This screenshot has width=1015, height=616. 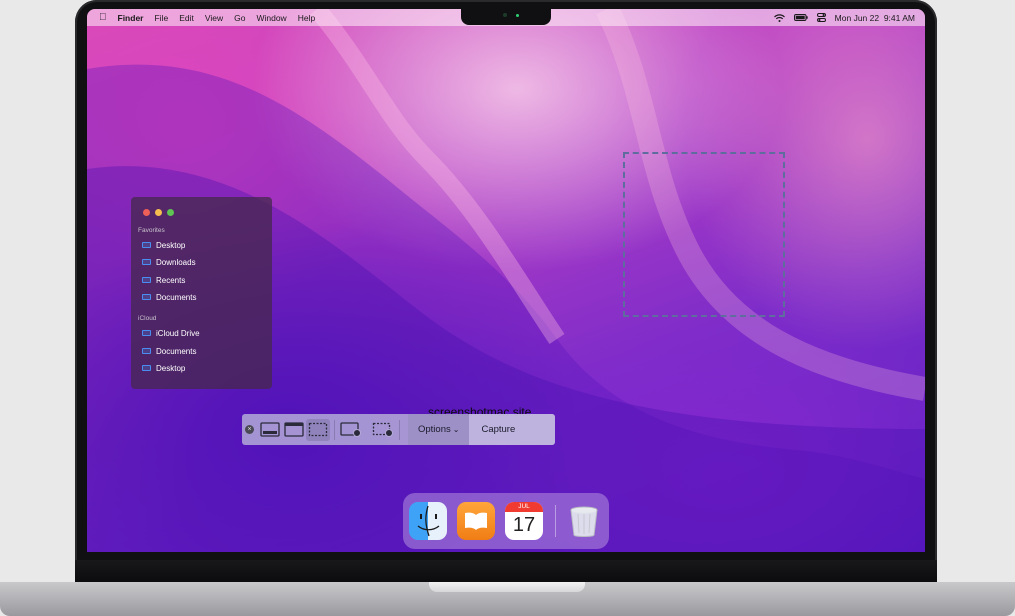 I want to click on chevron-down-icon: ⌄, so click(x=456, y=429).